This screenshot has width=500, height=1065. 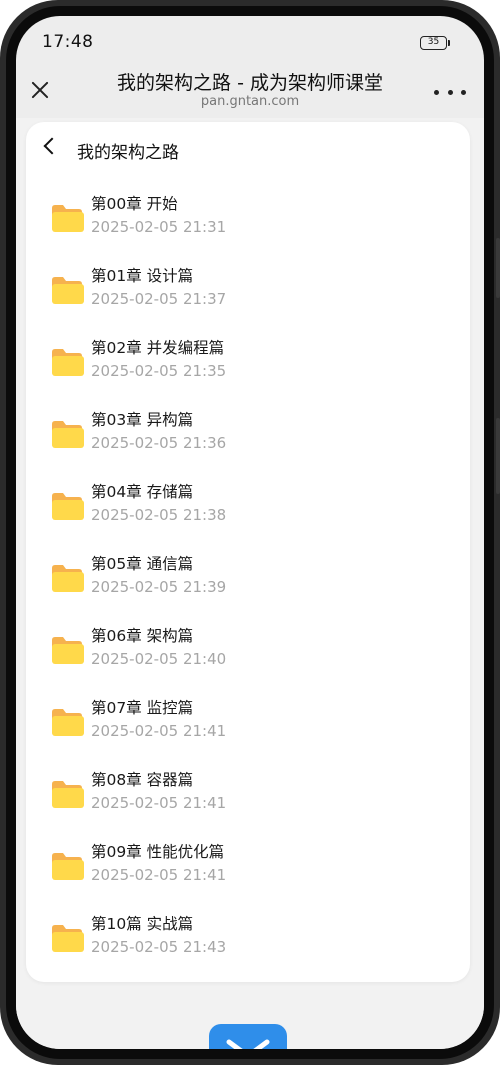 What do you see at coordinates (498, 456) in the screenshot?
I see `power-button` at bounding box center [498, 456].